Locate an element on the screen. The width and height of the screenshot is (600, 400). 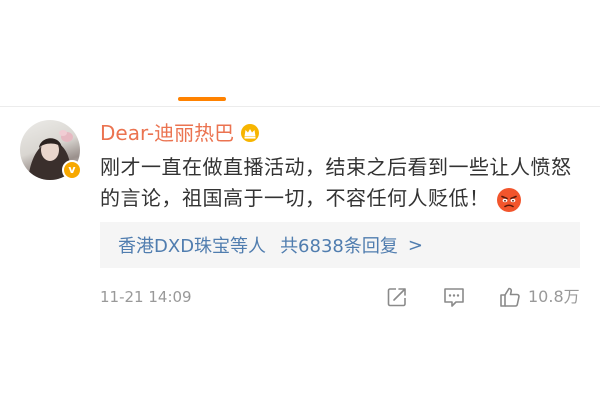
comment-button is located at coordinates (454, 297).